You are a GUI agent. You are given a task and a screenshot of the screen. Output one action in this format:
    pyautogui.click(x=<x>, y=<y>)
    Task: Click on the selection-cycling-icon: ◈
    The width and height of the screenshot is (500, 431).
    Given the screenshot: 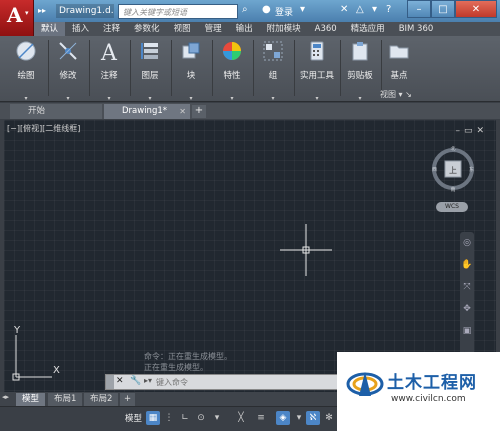 What is the action you would take?
    pyautogui.click(x=283, y=418)
    